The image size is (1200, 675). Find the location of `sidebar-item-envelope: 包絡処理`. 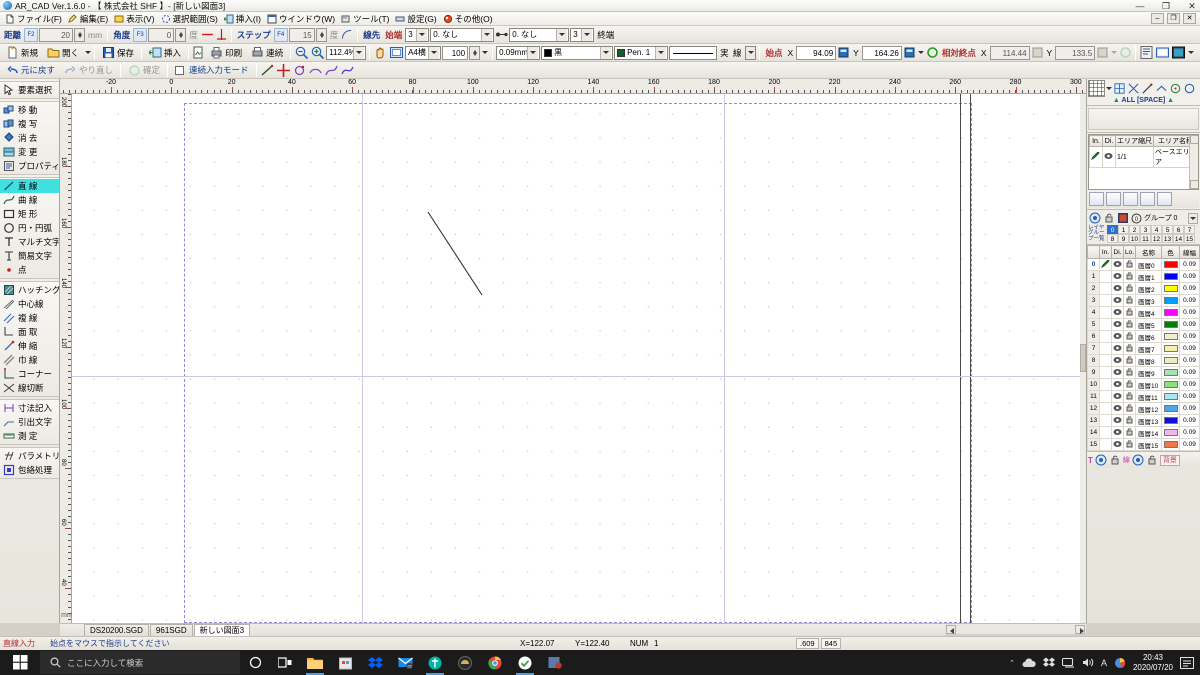

sidebar-item-envelope: 包絡処理 is located at coordinates (29, 470).